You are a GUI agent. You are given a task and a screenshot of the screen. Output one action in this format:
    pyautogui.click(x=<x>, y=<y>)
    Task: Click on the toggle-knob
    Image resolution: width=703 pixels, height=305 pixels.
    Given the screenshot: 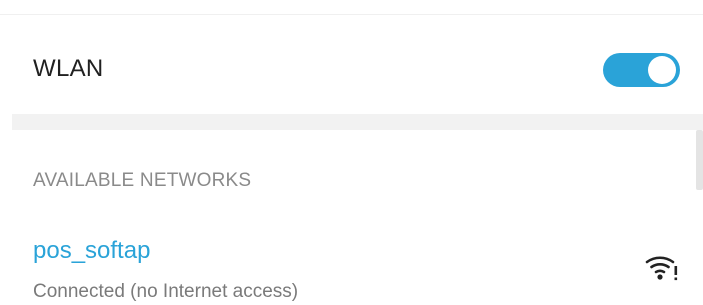 What is the action you would take?
    pyautogui.click(x=662, y=70)
    